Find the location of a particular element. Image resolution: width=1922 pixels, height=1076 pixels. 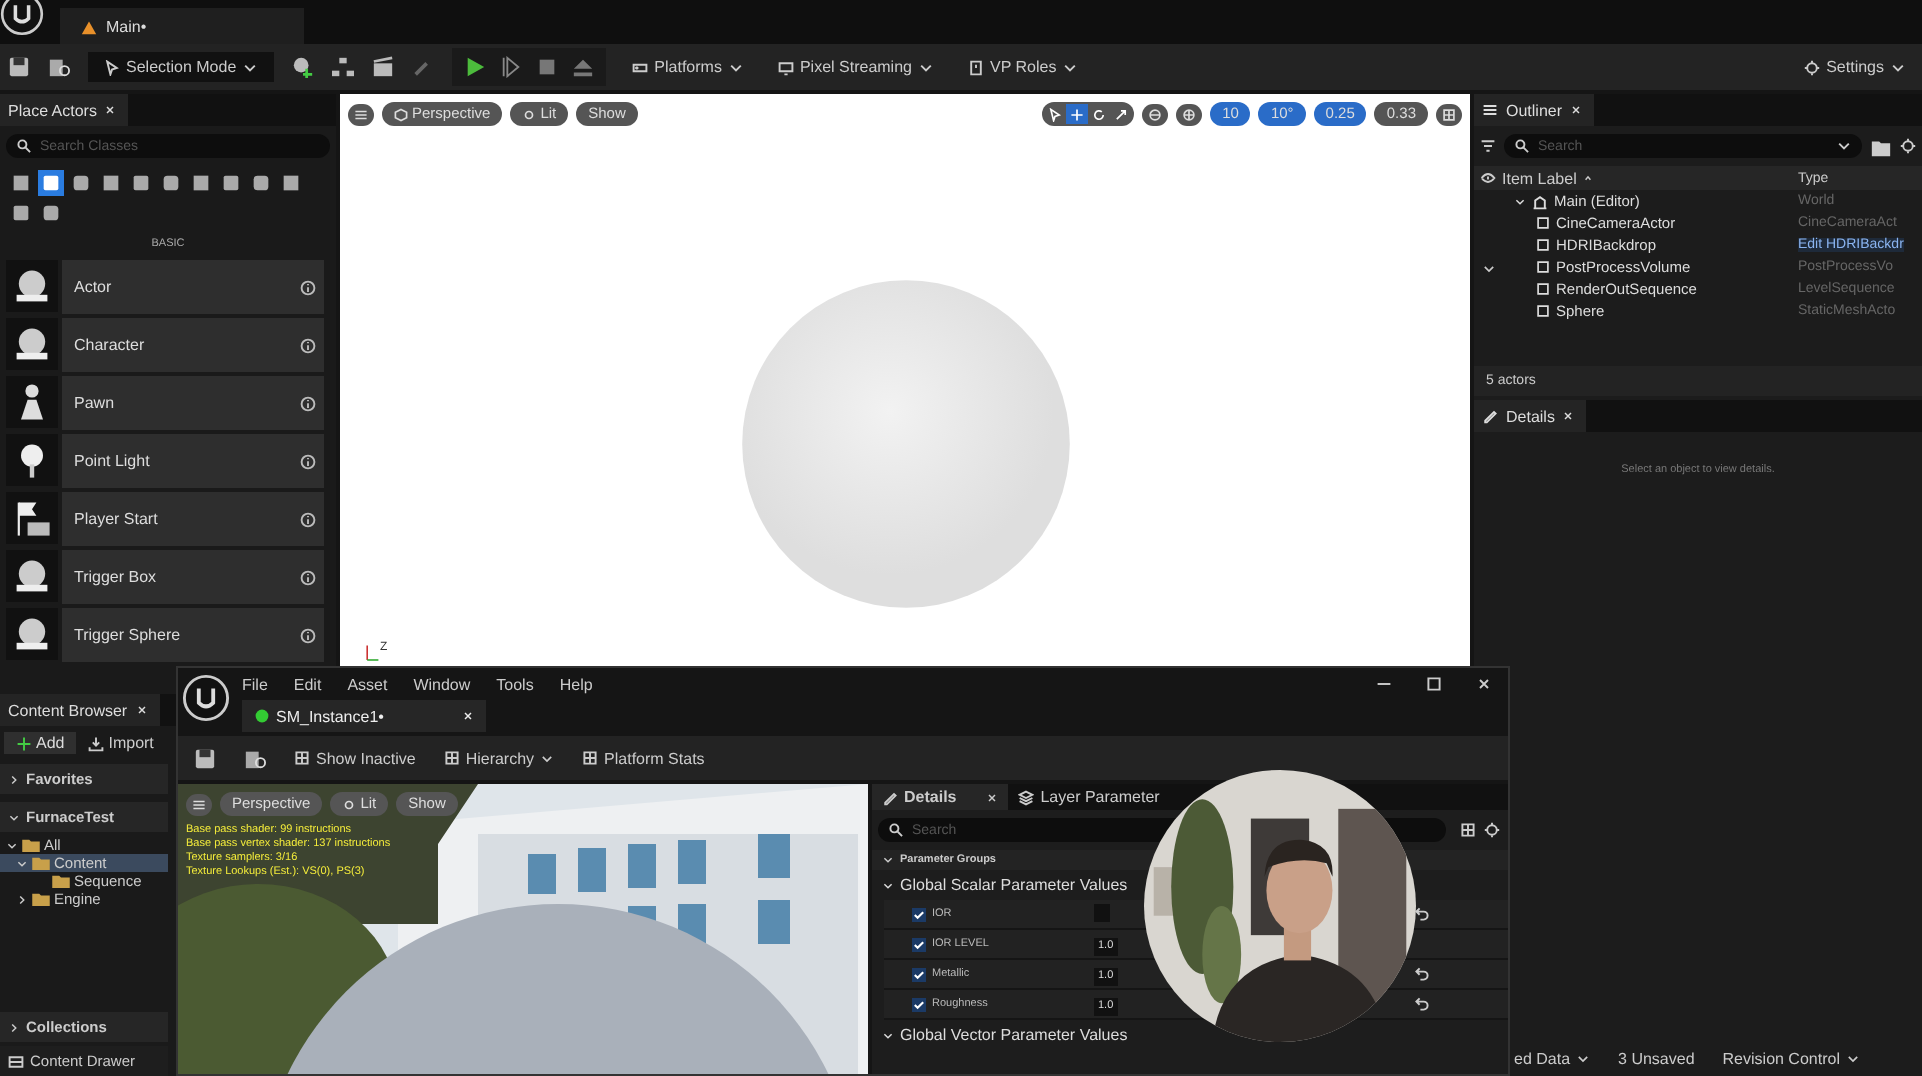

step-icon is located at coordinates (511, 67).